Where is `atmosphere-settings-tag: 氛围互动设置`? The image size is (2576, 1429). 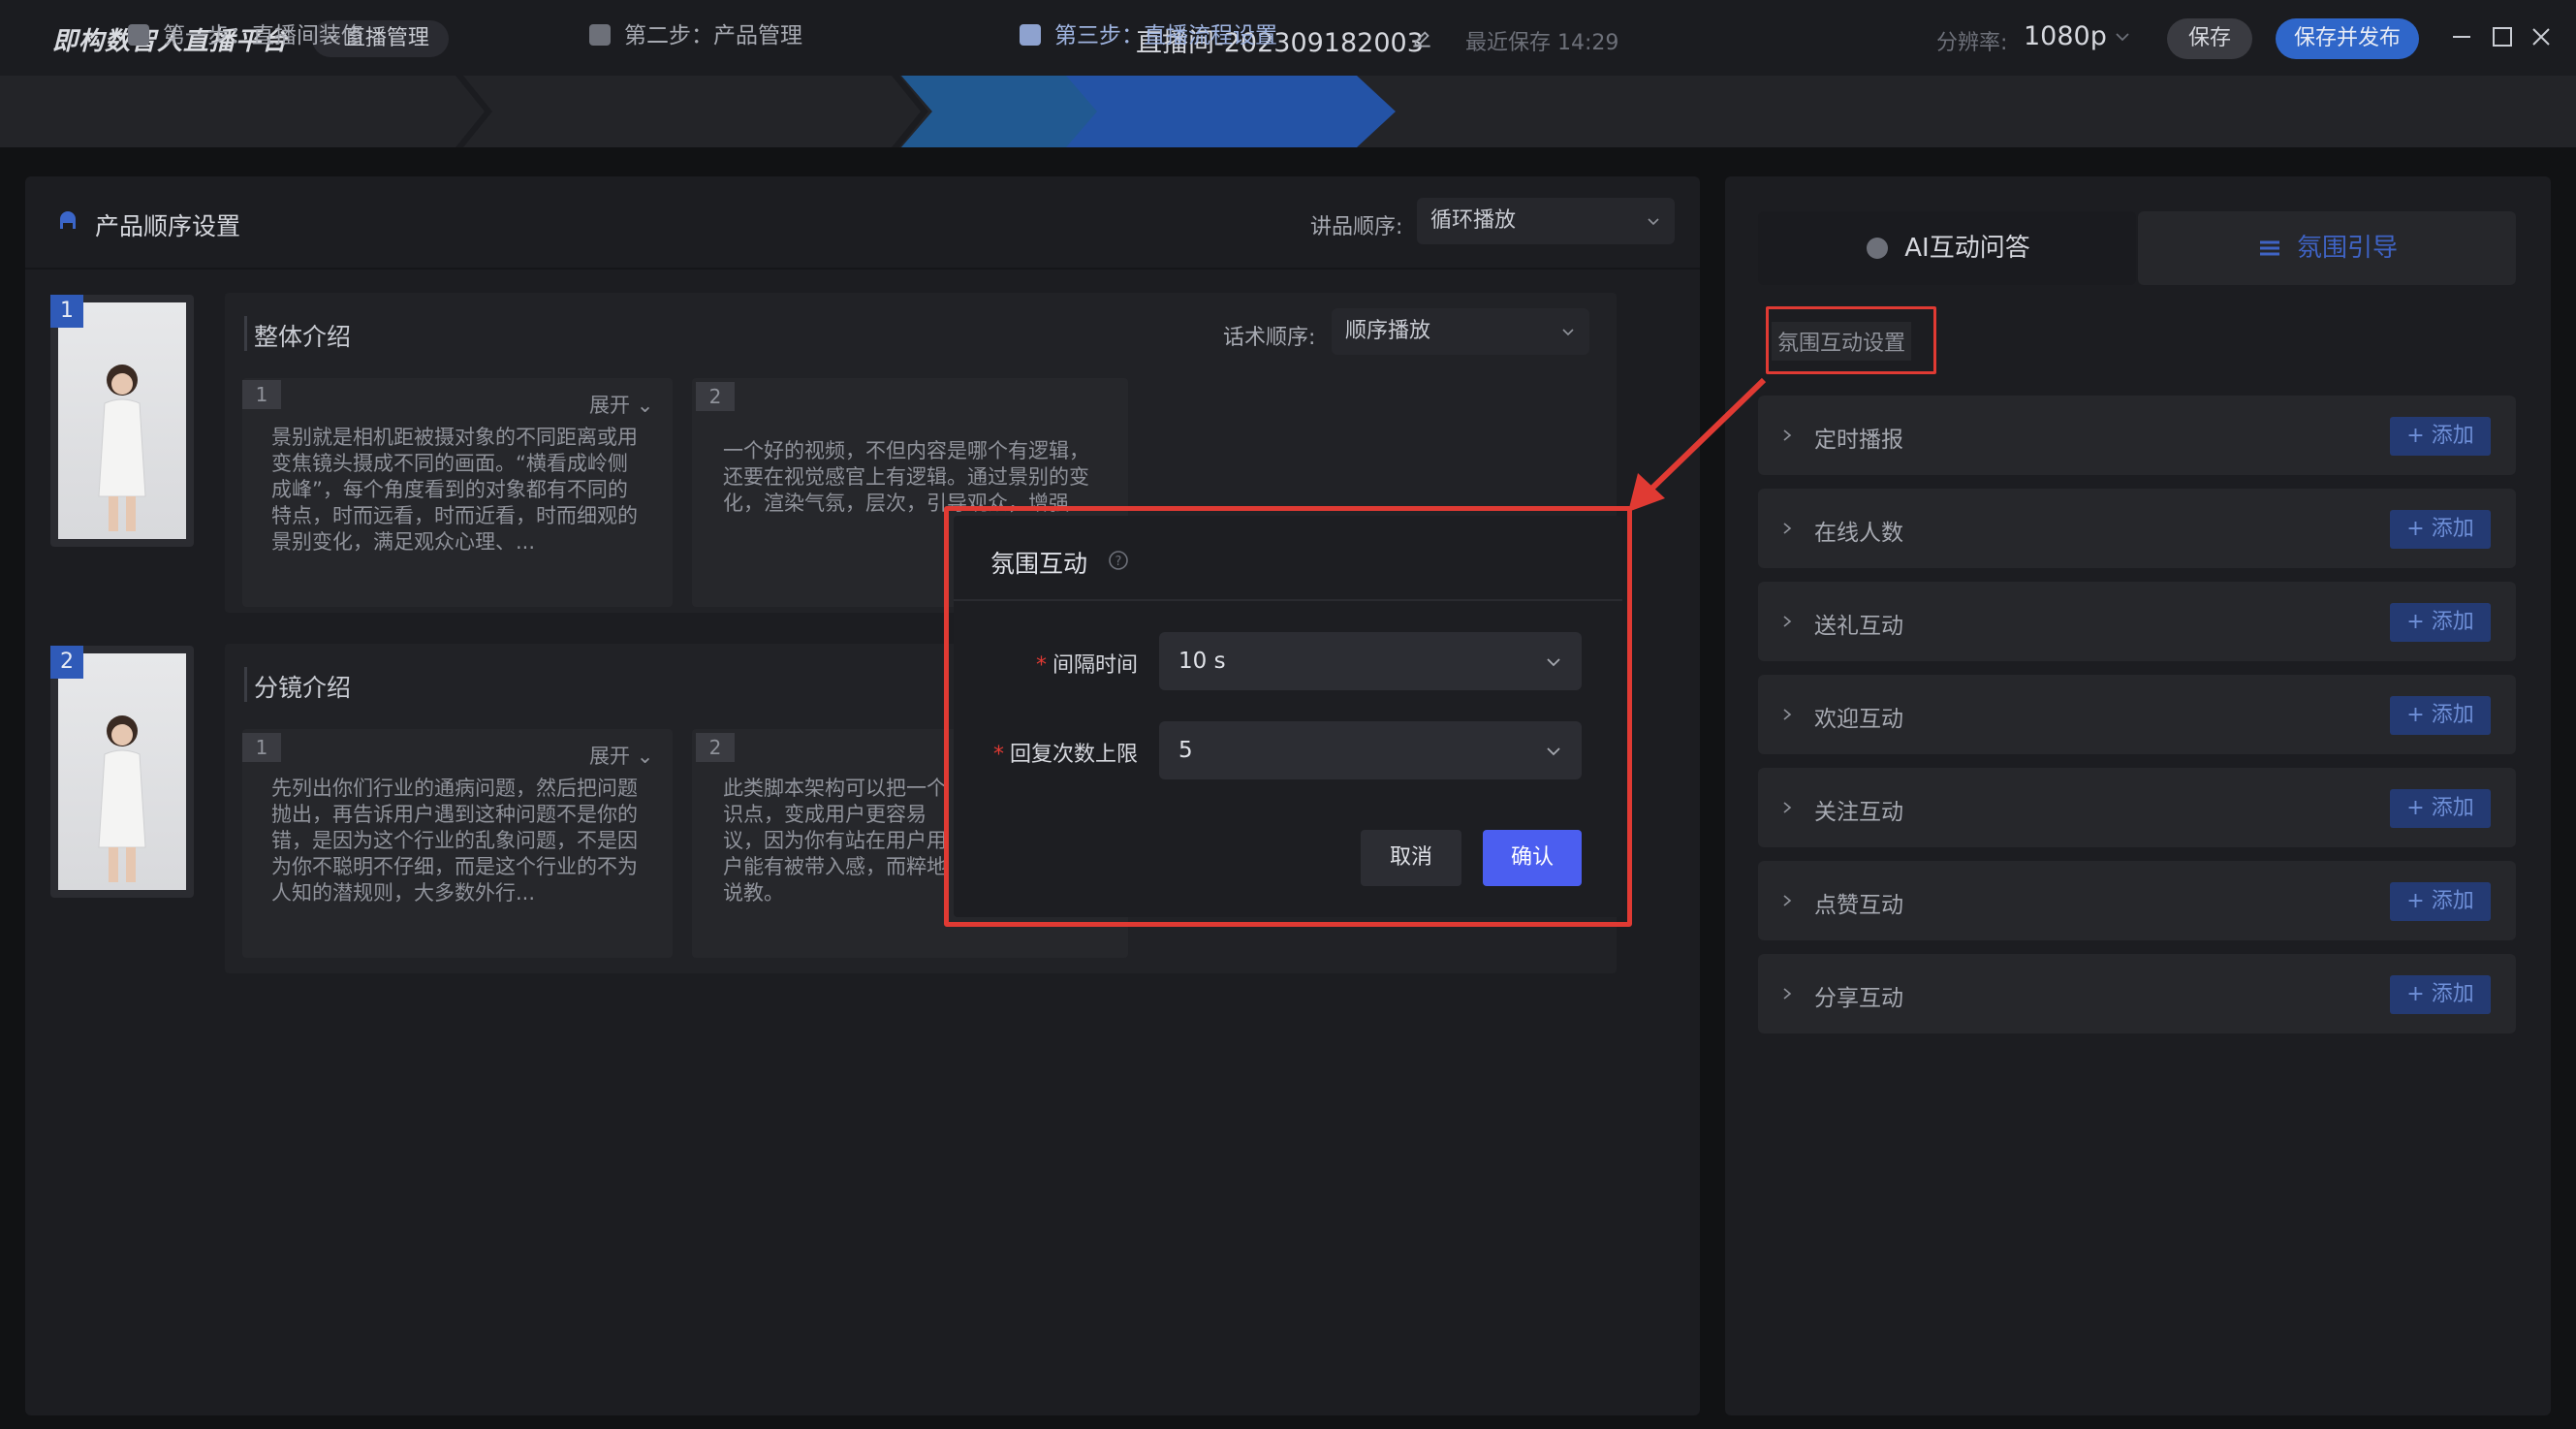 atmosphere-settings-tag: 氛围互动设置 is located at coordinates (1842, 341).